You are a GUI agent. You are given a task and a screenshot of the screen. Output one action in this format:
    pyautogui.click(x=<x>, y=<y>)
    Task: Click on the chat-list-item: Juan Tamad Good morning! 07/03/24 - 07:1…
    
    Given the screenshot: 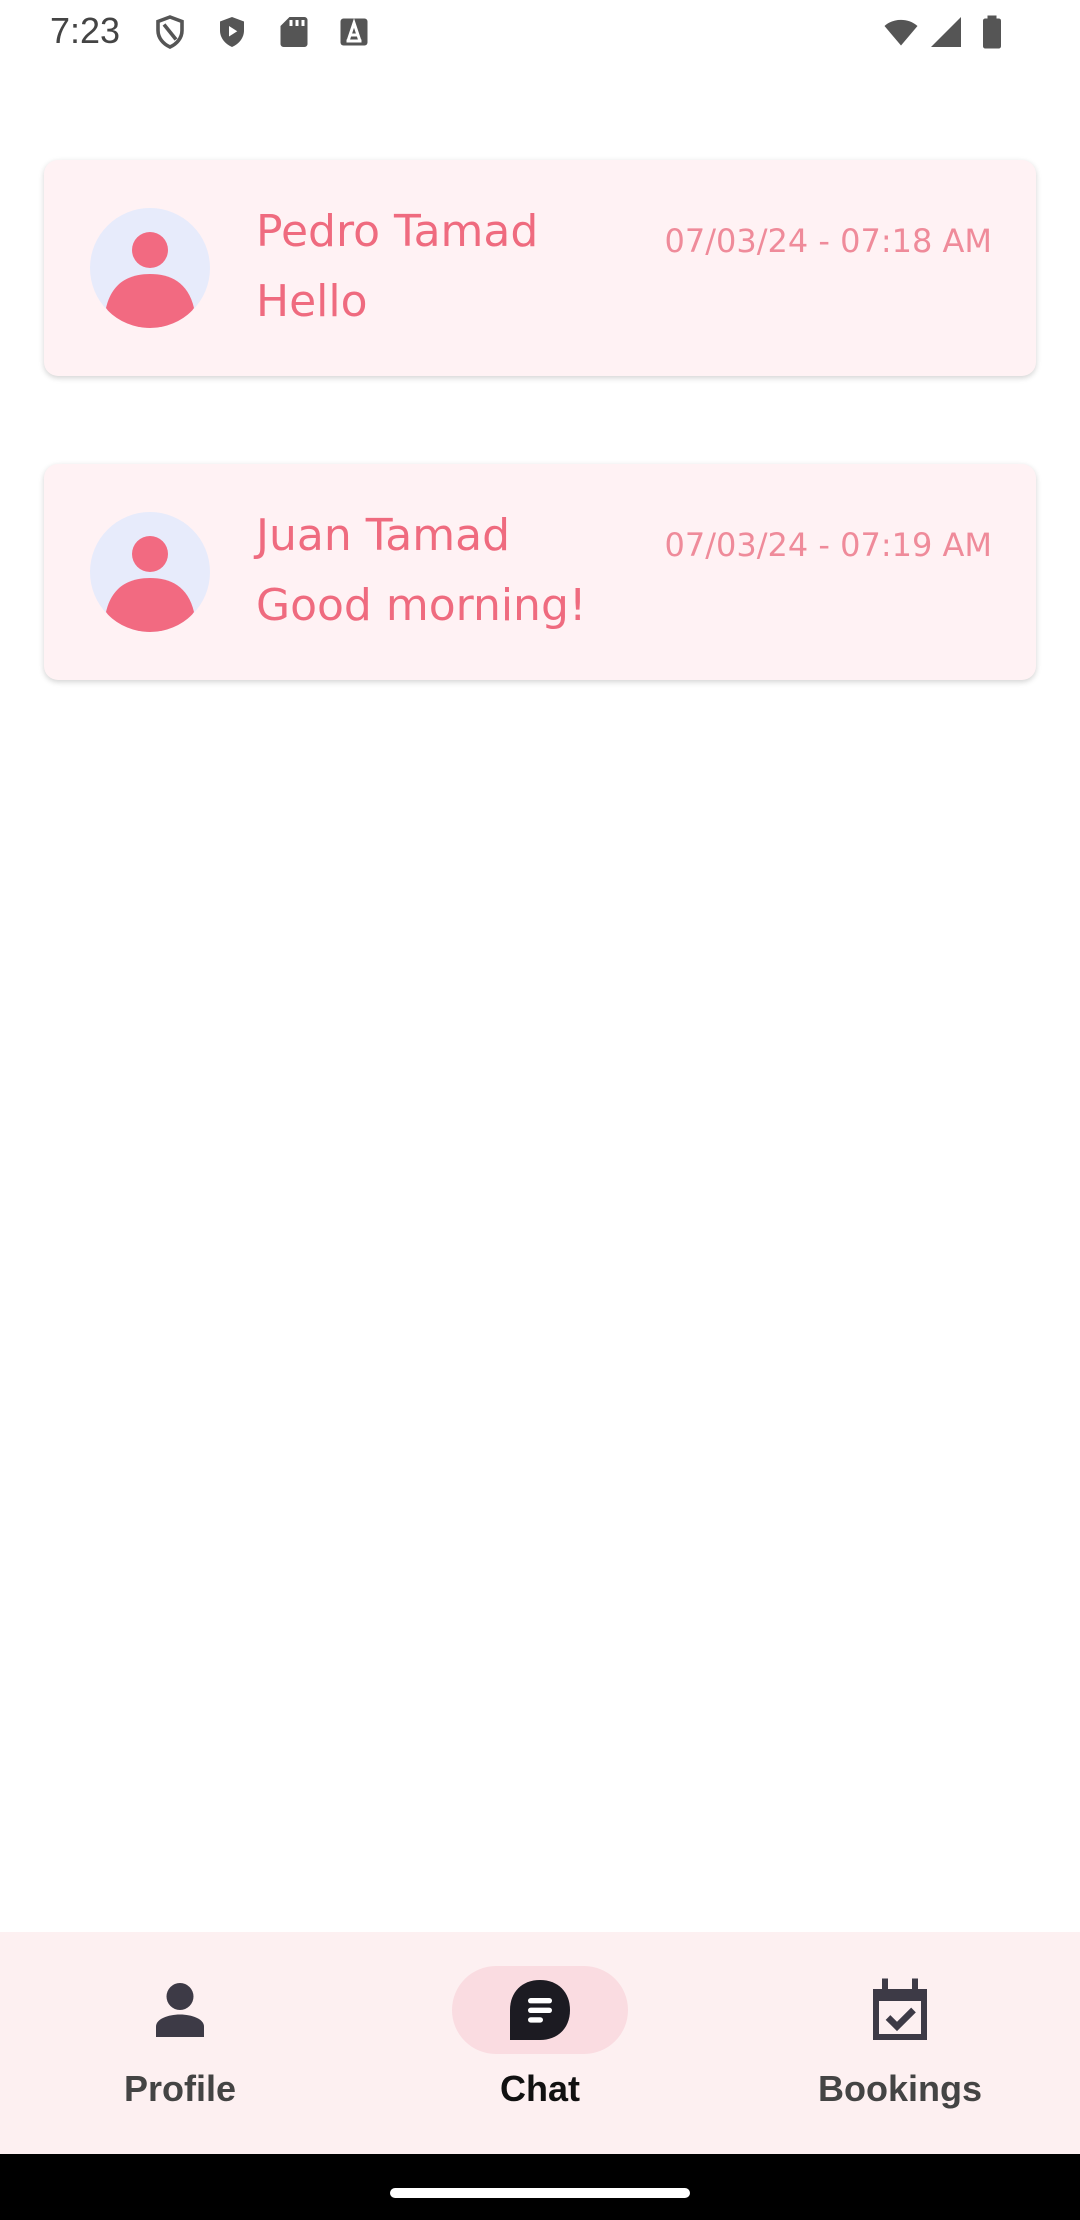 What is the action you would take?
    pyautogui.click(x=540, y=572)
    